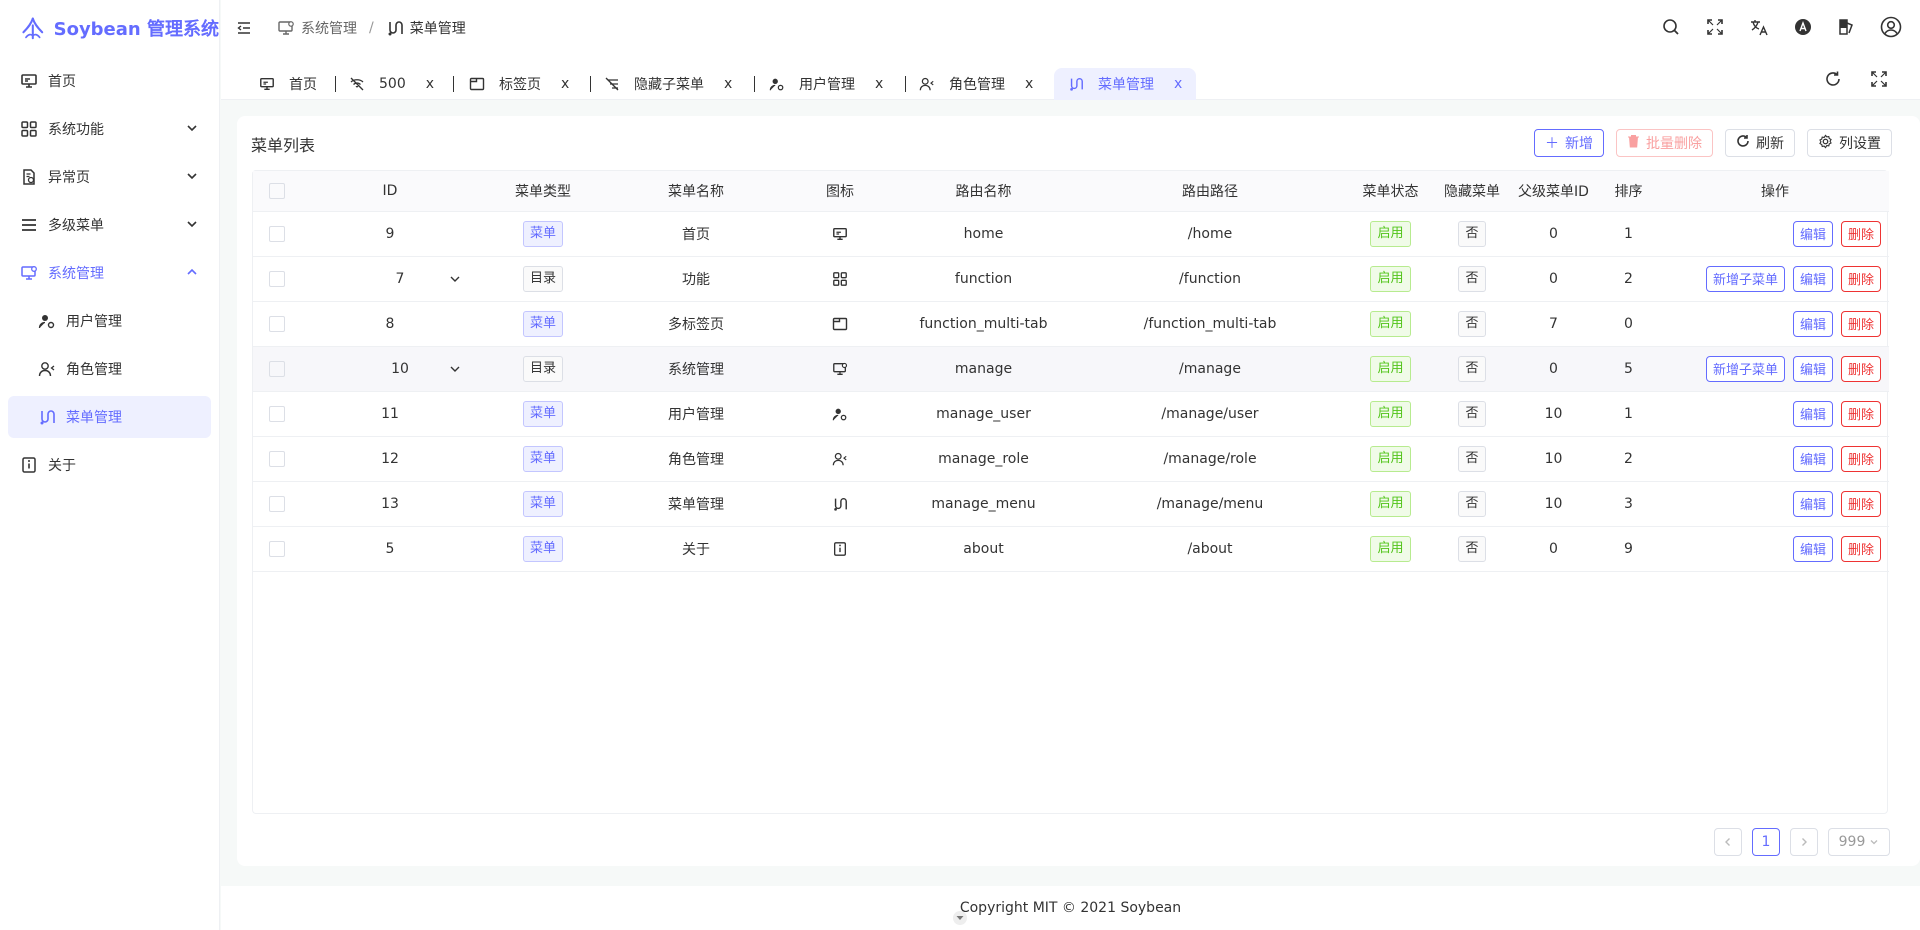 Image resolution: width=1920 pixels, height=930 pixels. I want to click on menu-fold-icon, so click(244, 28).